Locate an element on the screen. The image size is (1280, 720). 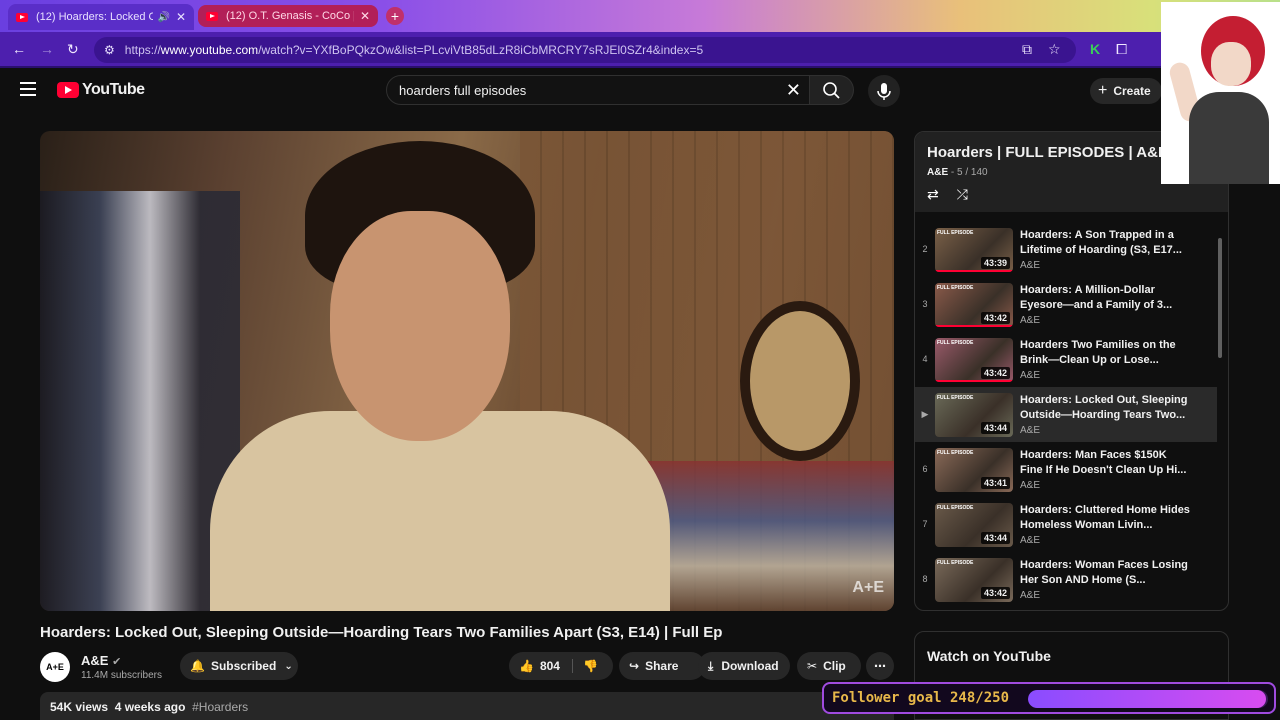
like-count: 804 is located at coordinates (550, 666).